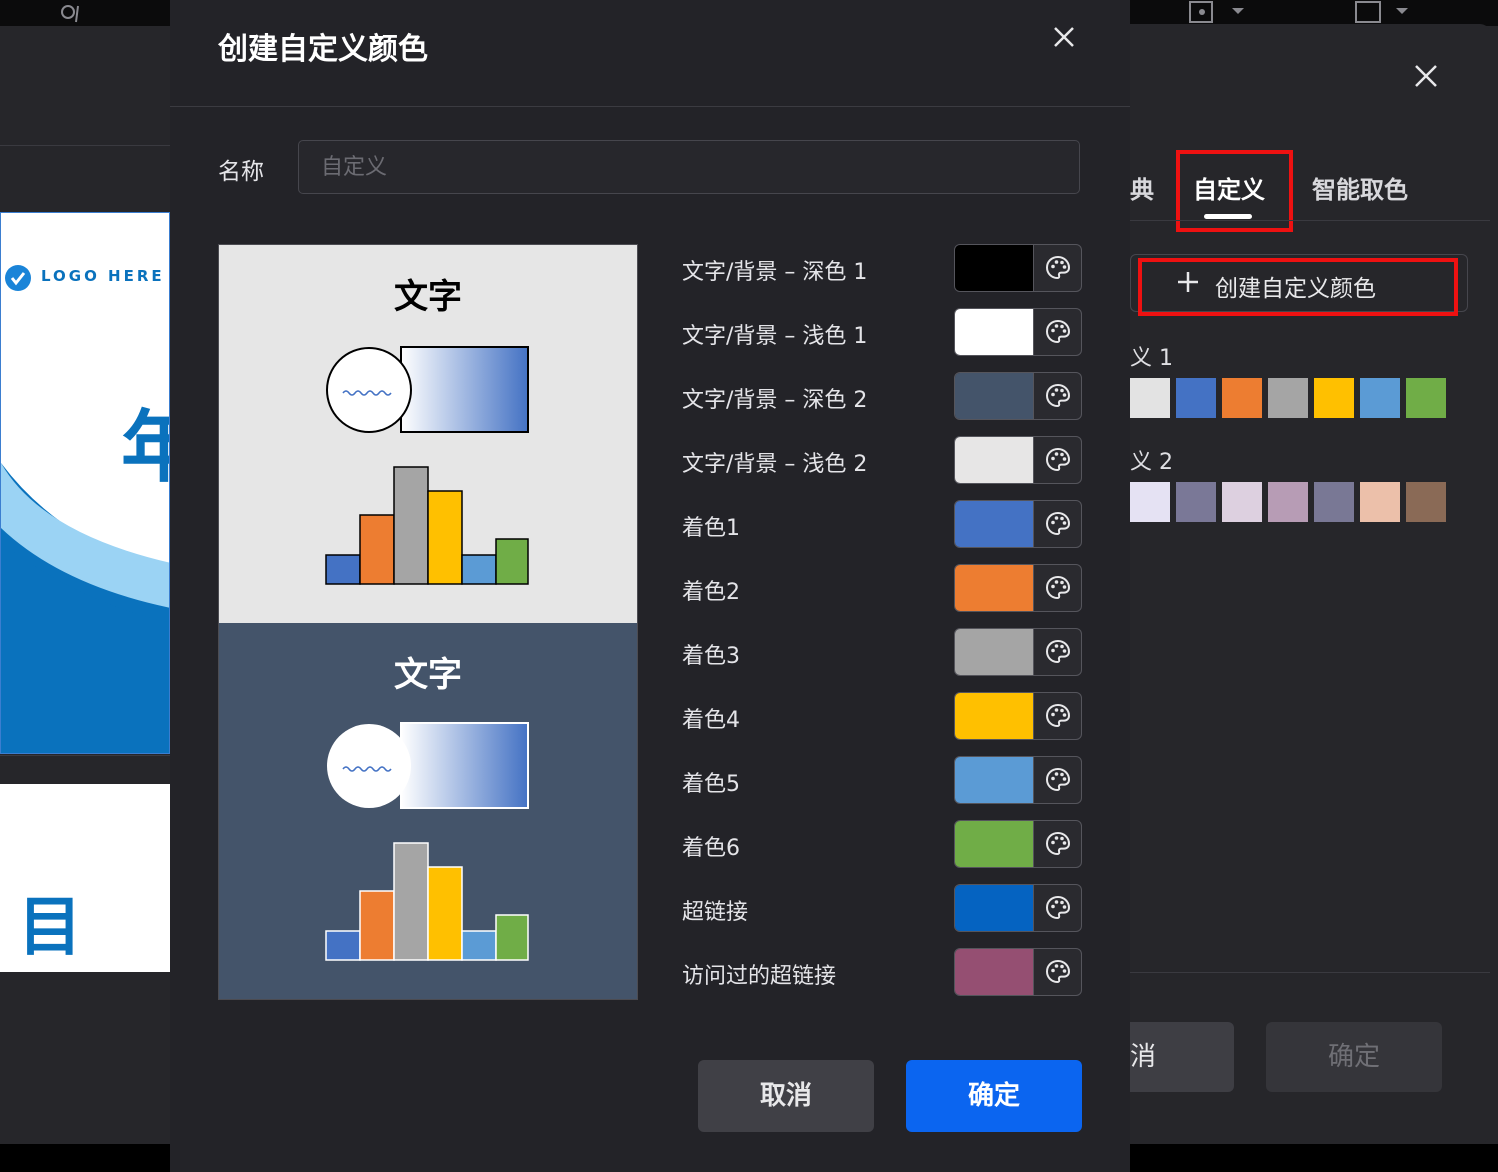 This screenshot has height=1172, width=1498. What do you see at coordinates (427, 841) in the screenshot?
I see `preview-graphics-dark` at bounding box center [427, 841].